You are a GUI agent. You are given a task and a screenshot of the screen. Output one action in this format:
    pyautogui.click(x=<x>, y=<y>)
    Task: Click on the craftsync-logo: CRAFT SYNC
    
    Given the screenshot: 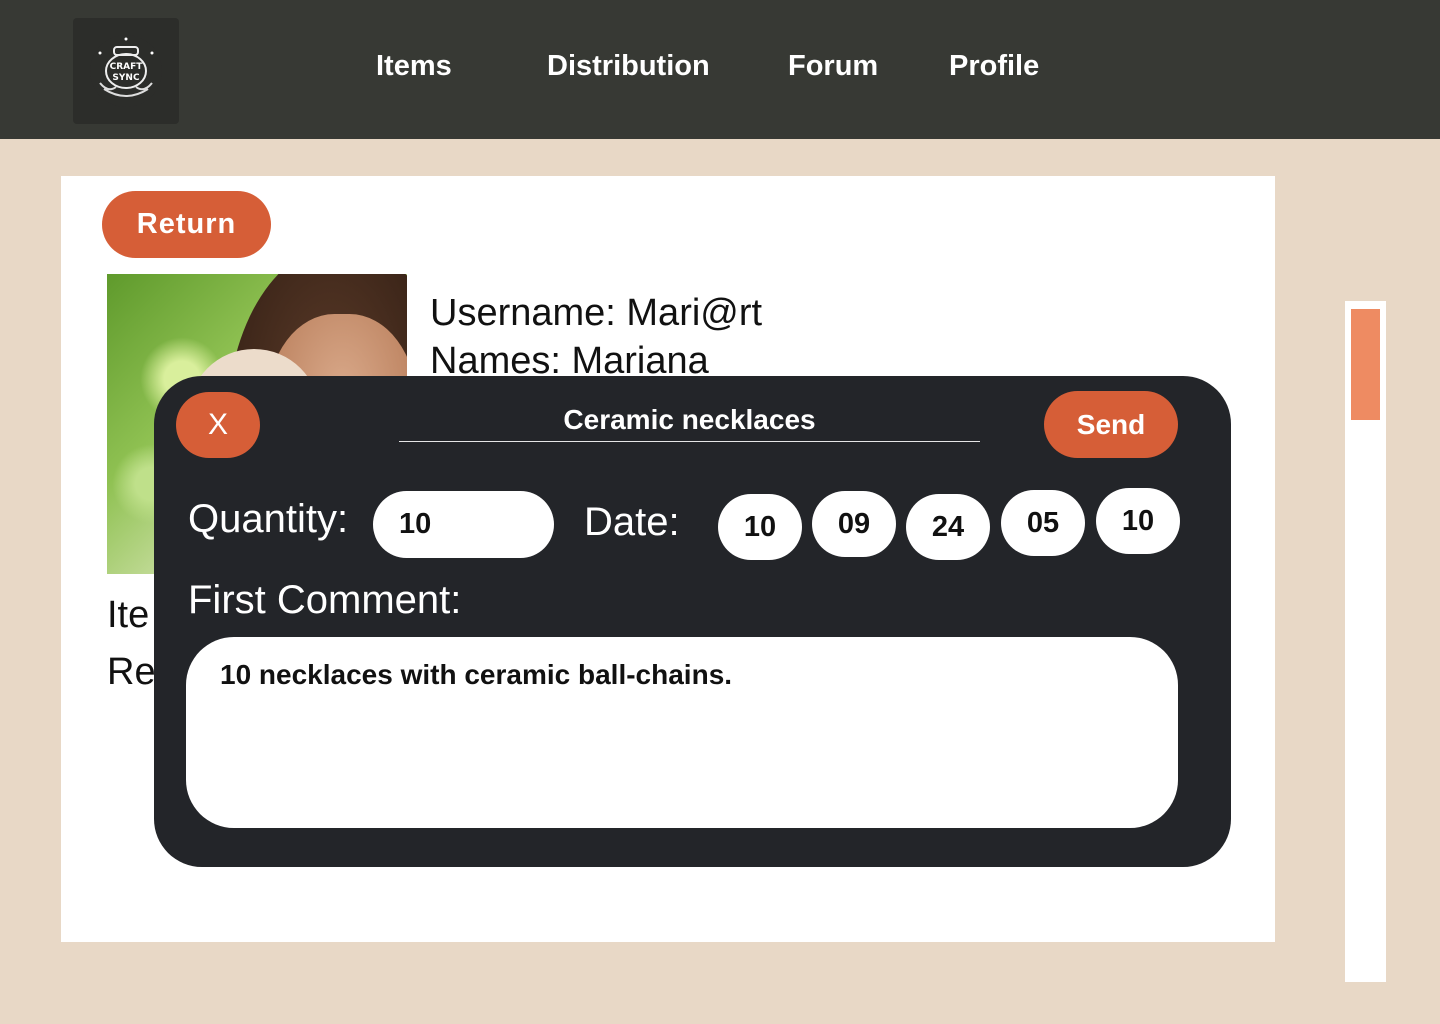 What is the action you would take?
    pyautogui.click(x=126, y=71)
    